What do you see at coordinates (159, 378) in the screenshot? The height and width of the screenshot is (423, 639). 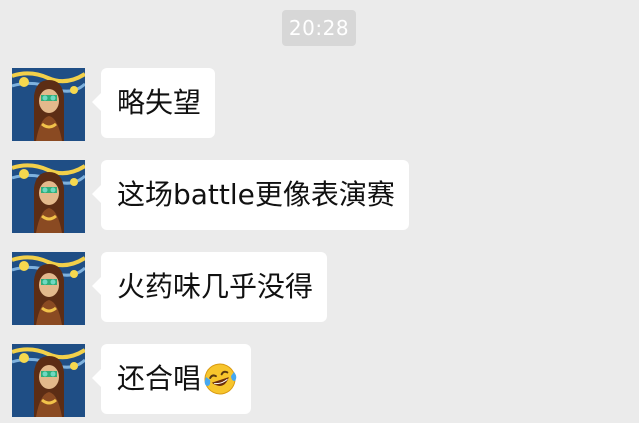 I see `message-text: 还合唱` at bounding box center [159, 378].